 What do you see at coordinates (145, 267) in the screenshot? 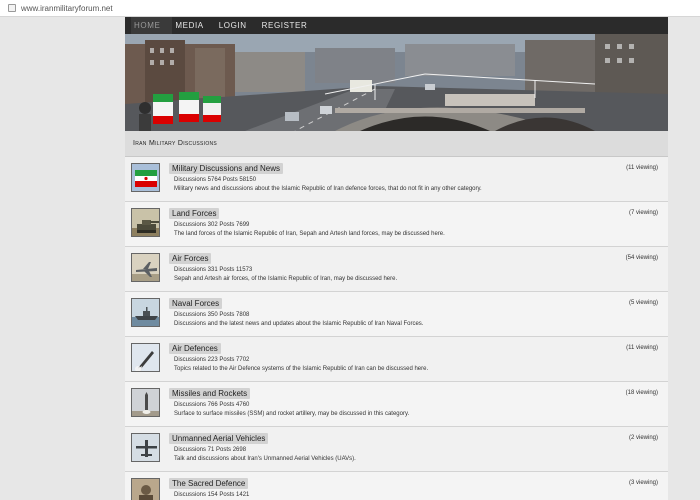
I see `fighter-jet-icon` at bounding box center [145, 267].